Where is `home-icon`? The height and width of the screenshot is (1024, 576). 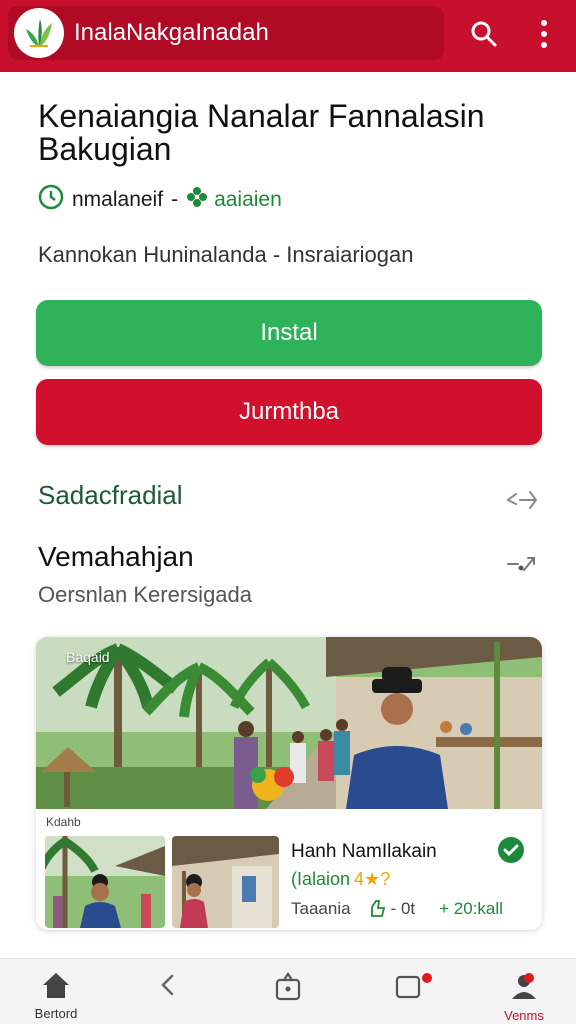
home-icon is located at coordinates (56, 987).